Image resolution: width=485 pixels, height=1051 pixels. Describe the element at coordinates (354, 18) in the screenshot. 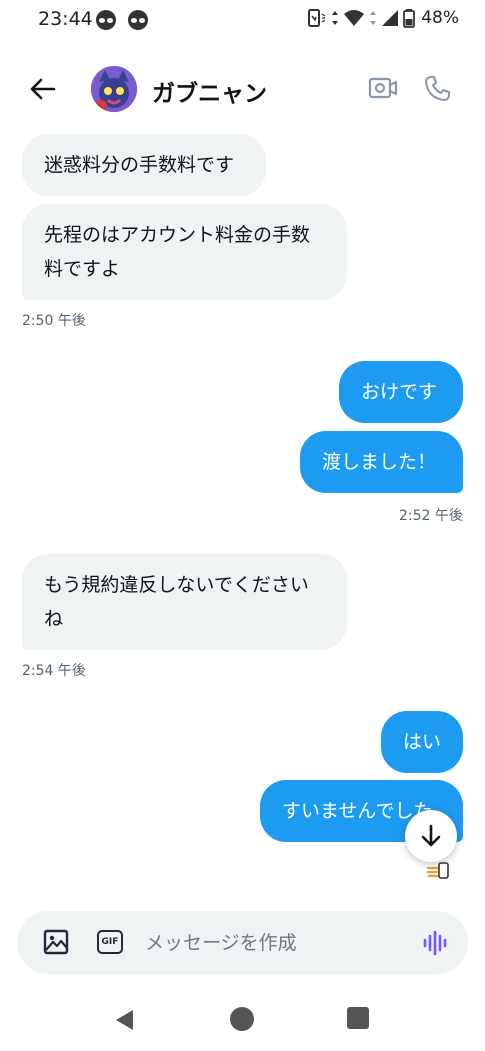

I see `wifi-icon` at that location.